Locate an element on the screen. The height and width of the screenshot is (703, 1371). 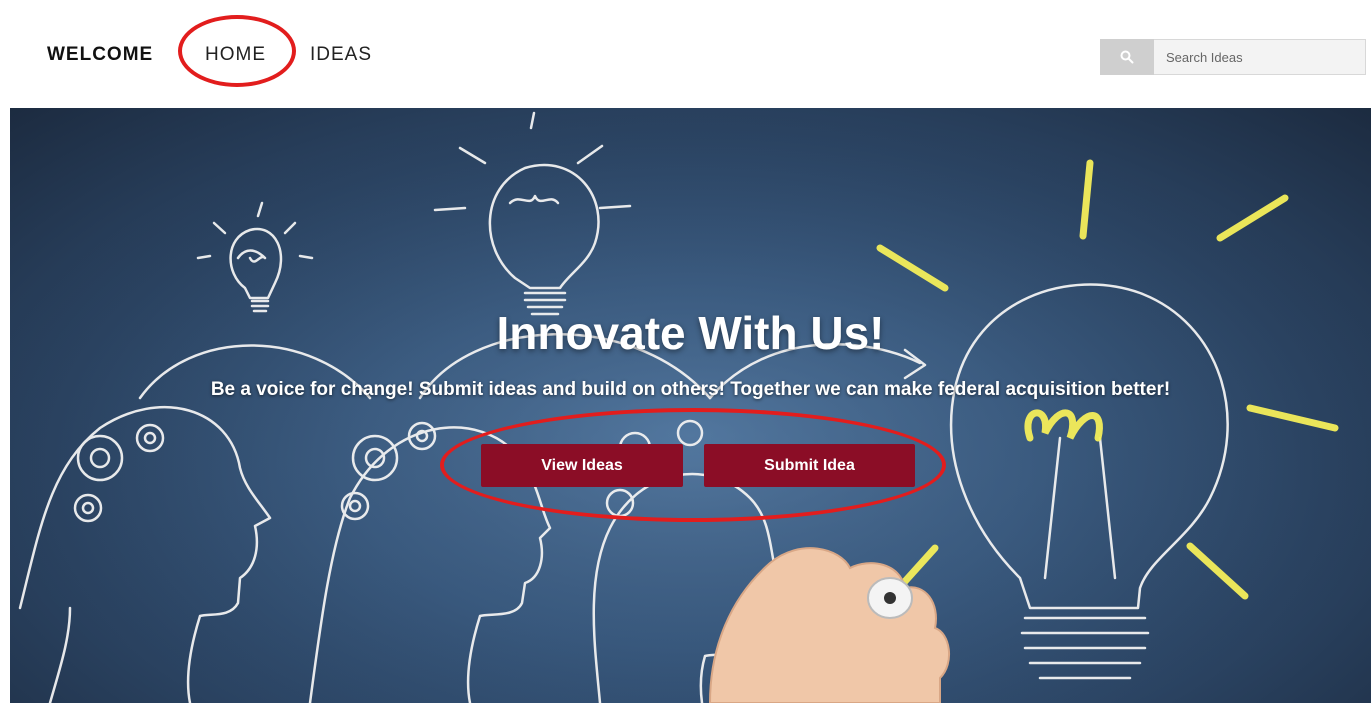
brand-welcome: WELCOME is located at coordinates (100, 55).